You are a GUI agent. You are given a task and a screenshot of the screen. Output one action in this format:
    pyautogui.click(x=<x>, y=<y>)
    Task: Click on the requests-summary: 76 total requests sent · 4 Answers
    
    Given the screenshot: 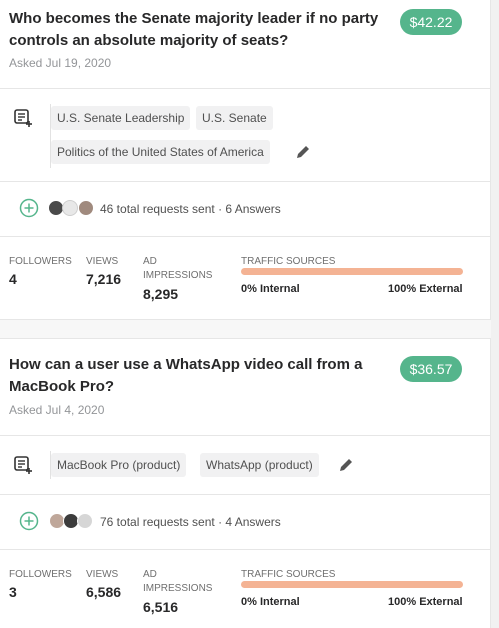 What is the action you would take?
    pyautogui.click(x=190, y=522)
    